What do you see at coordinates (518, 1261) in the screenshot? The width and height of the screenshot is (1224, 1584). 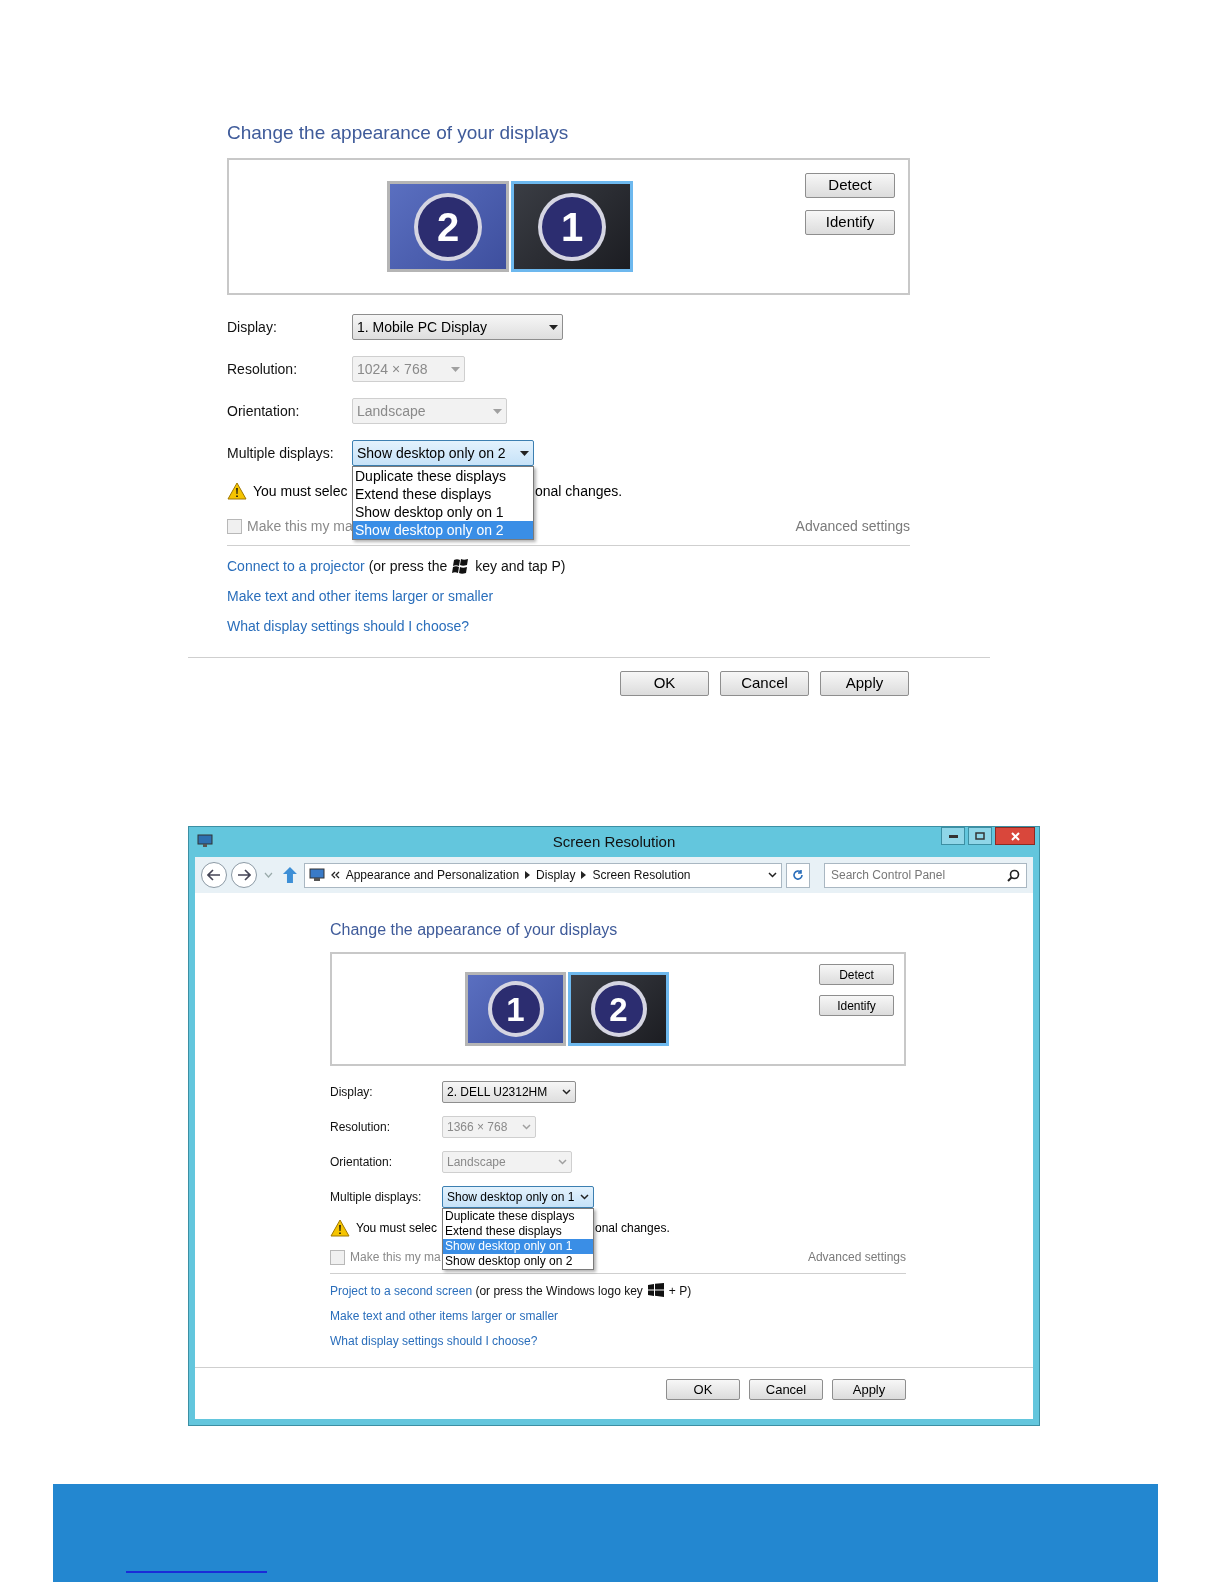 I see `dropdown-option: Show desktop only on 2` at bounding box center [518, 1261].